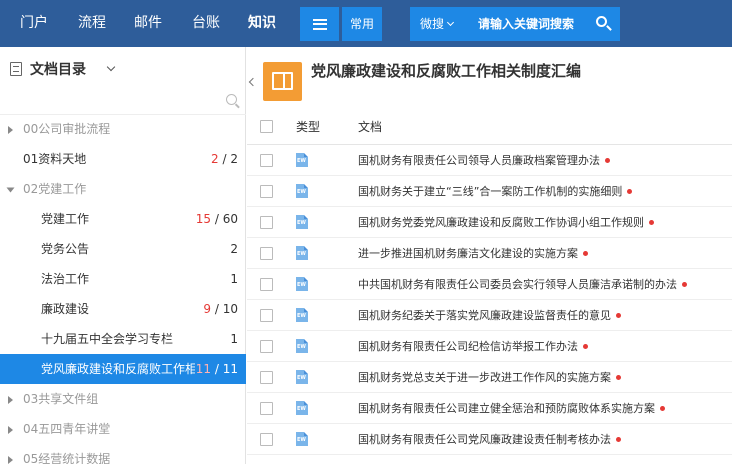 This screenshot has width=732, height=464. What do you see at coordinates (266, 126) in the screenshot?
I see `select-all-checkbox` at bounding box center [266, 126].